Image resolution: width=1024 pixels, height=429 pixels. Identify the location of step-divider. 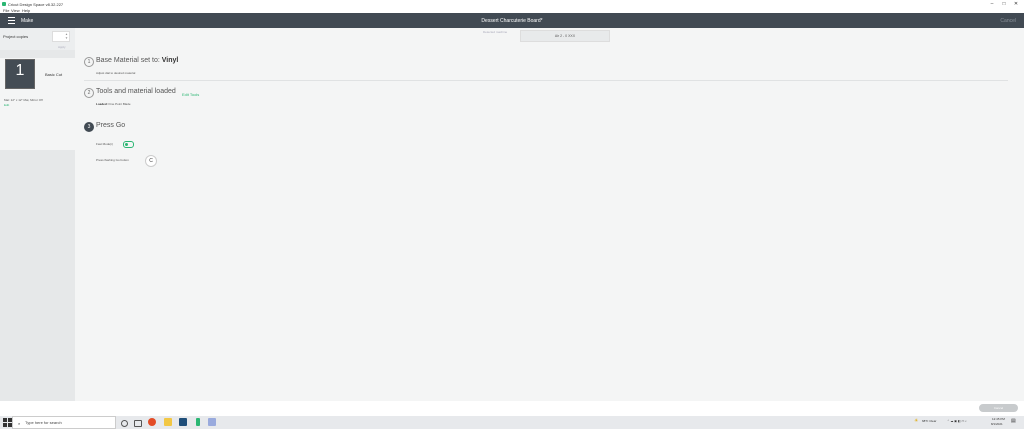
(546, 80).